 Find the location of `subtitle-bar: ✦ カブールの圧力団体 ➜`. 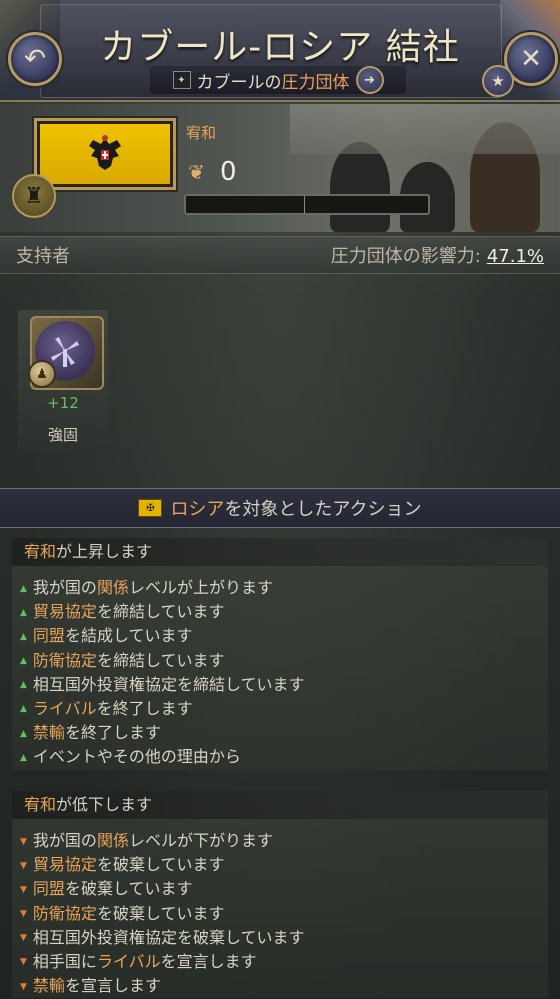

subtitle-bar: ✦ カブールの圧力団体 ➜ is located at coordinates (278, 80).